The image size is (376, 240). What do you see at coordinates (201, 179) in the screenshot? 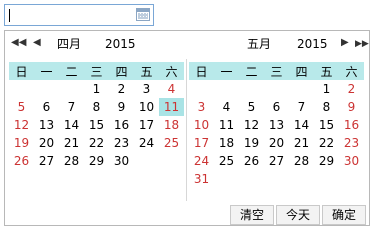
I see `calendar-day: 31` at bounding box center [201, 179].